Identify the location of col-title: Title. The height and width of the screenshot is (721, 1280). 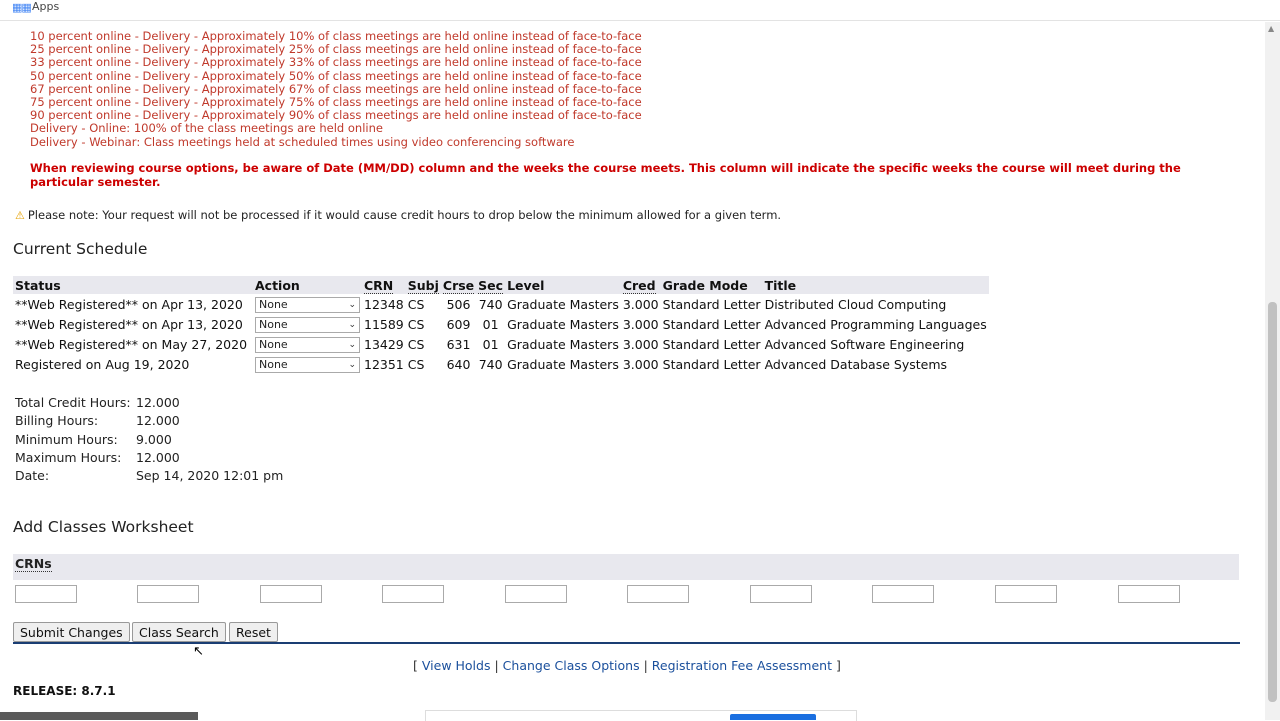
(875, 285).